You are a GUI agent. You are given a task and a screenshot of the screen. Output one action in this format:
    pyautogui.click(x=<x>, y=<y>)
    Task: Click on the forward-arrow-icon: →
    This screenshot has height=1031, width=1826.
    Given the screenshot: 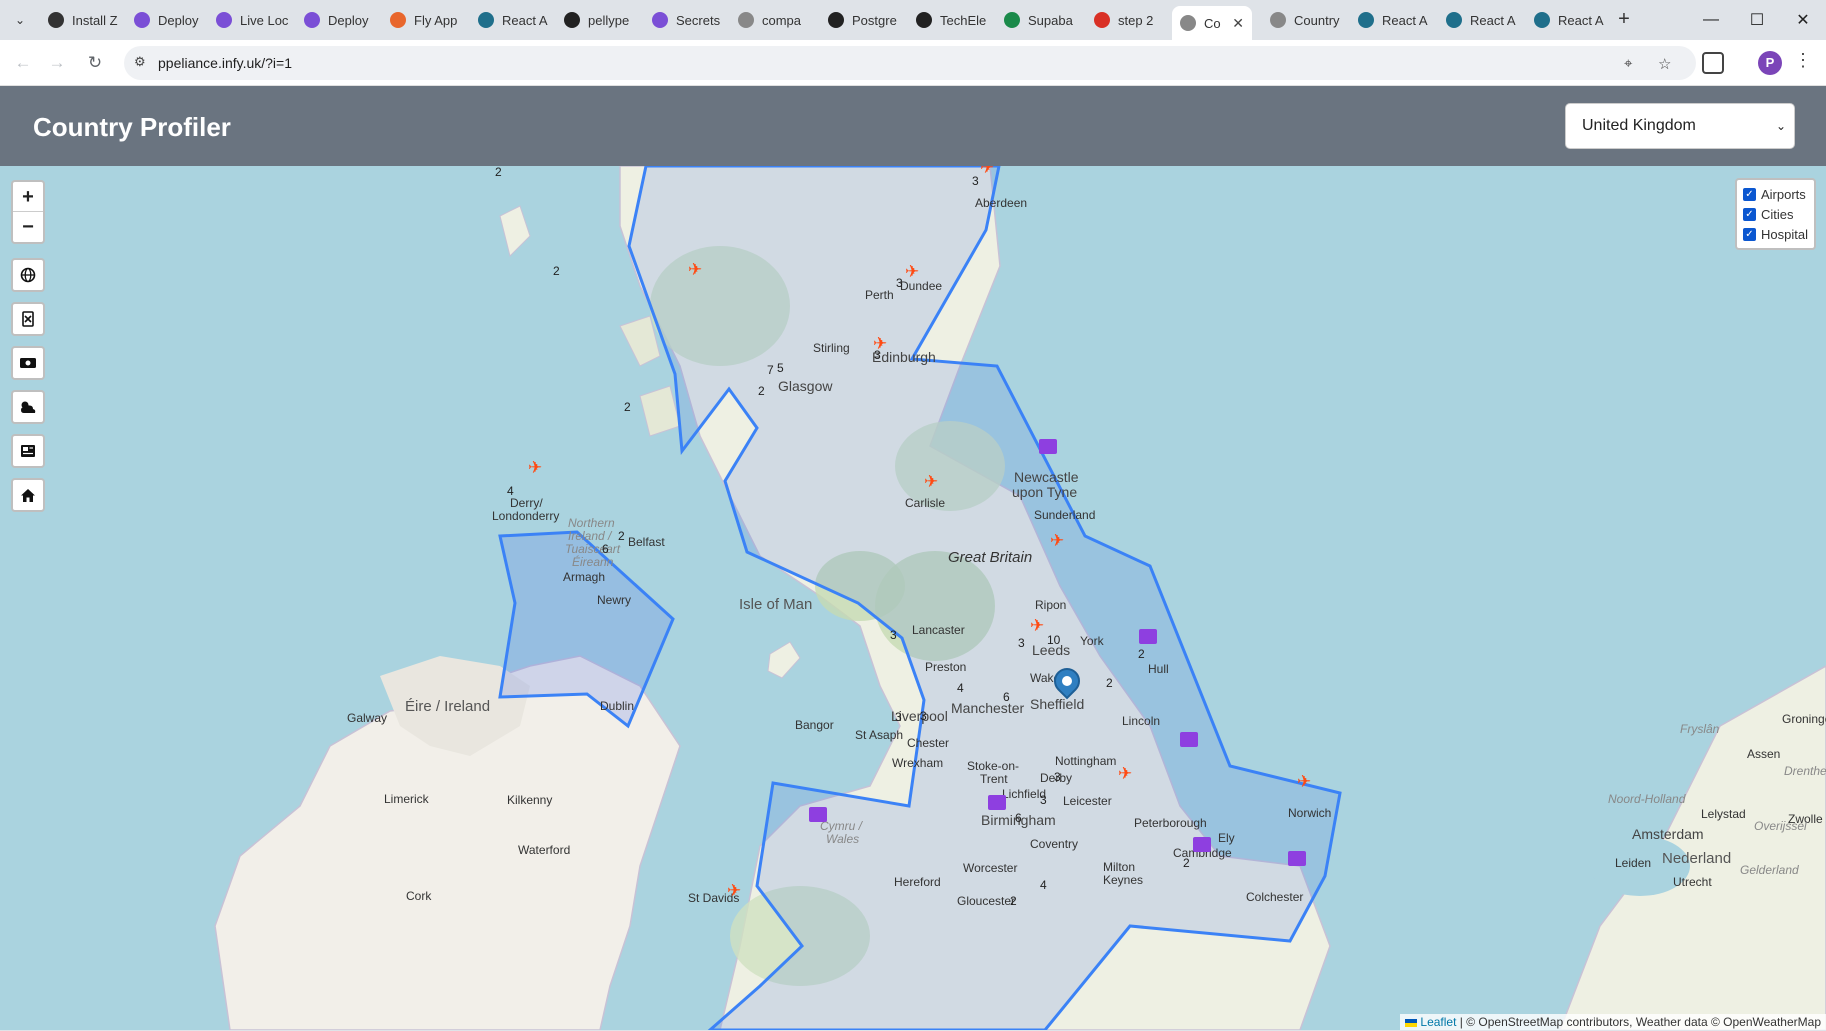 What is the action you would take?
    pyautogui.click(x=57, y=63)
    